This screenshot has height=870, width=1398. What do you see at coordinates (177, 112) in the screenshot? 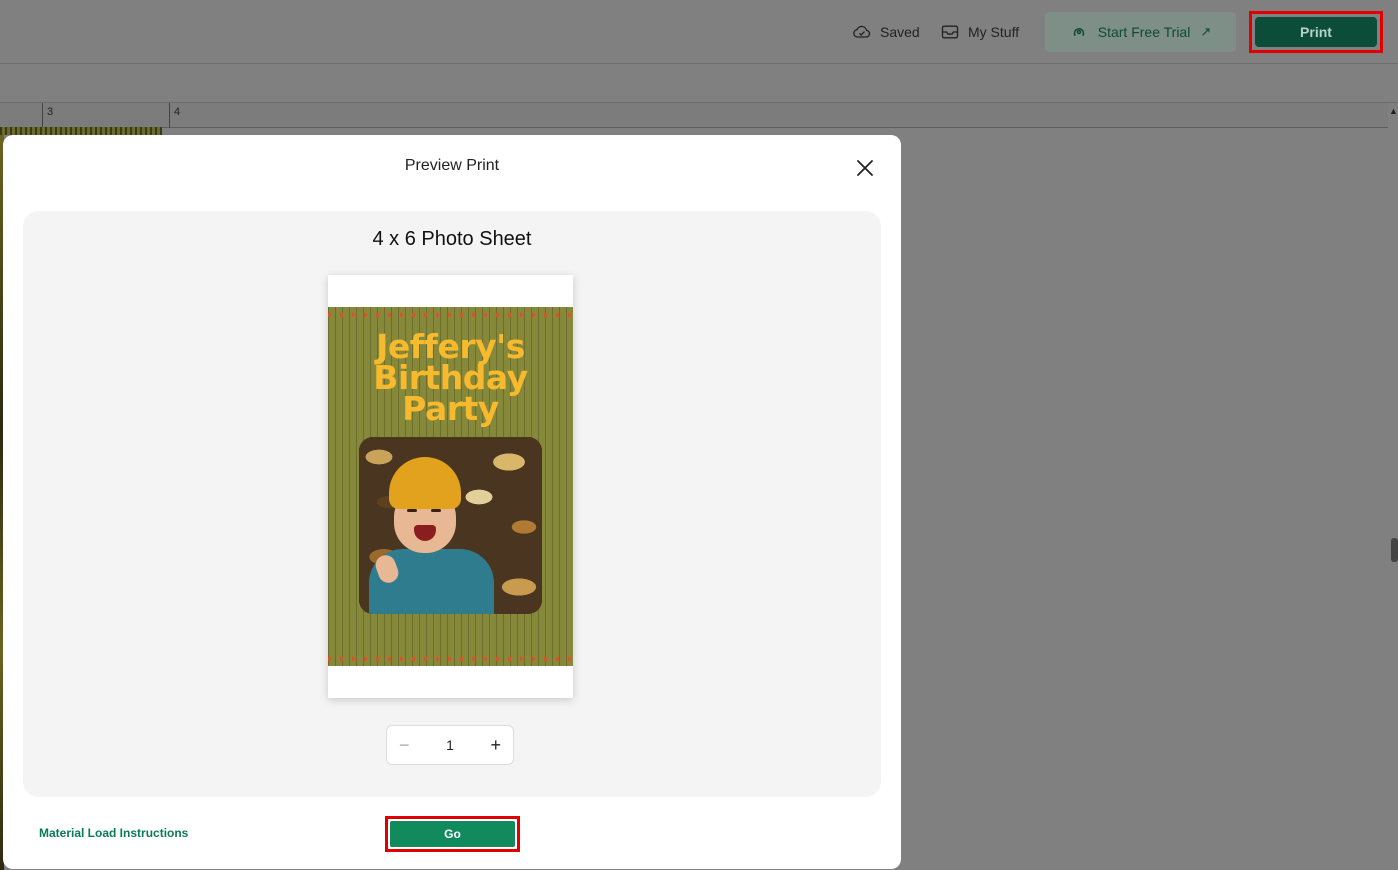
I see `ruler-mark: 4` at bounding box center [177, 112].